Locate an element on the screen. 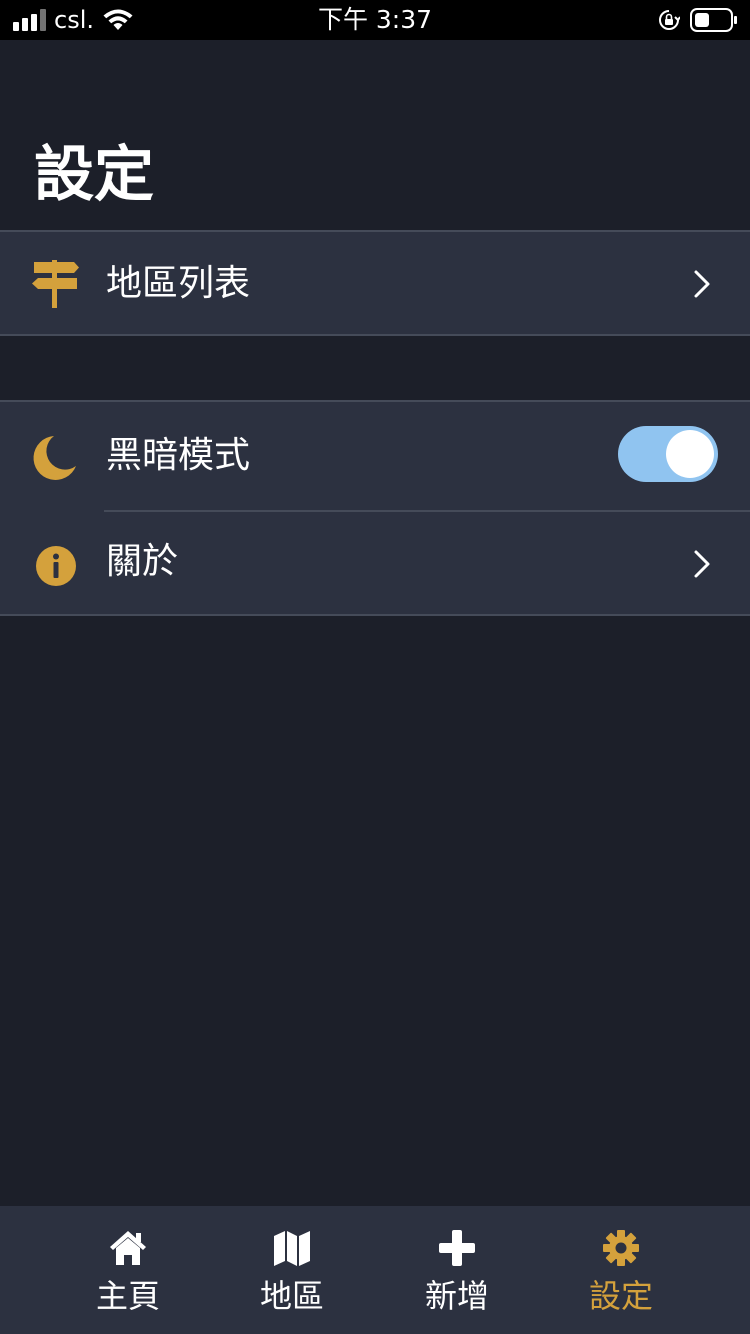 This screenshot has width=750, height=1334. tab-bar: 主頁 地區 新增 設定 is located at coordinates (375, 1270).